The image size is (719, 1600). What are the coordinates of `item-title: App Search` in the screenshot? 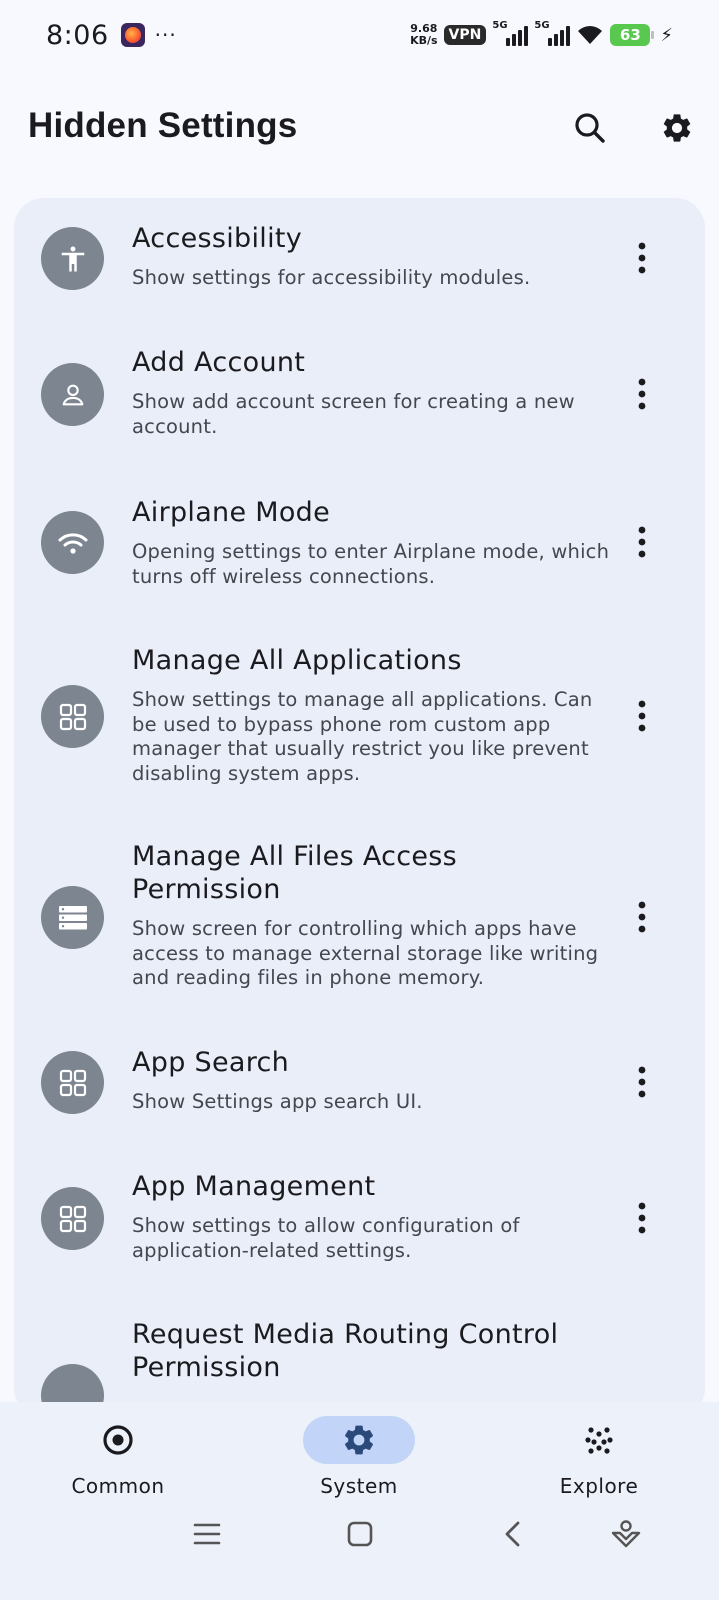 It's located at (211, 1062).